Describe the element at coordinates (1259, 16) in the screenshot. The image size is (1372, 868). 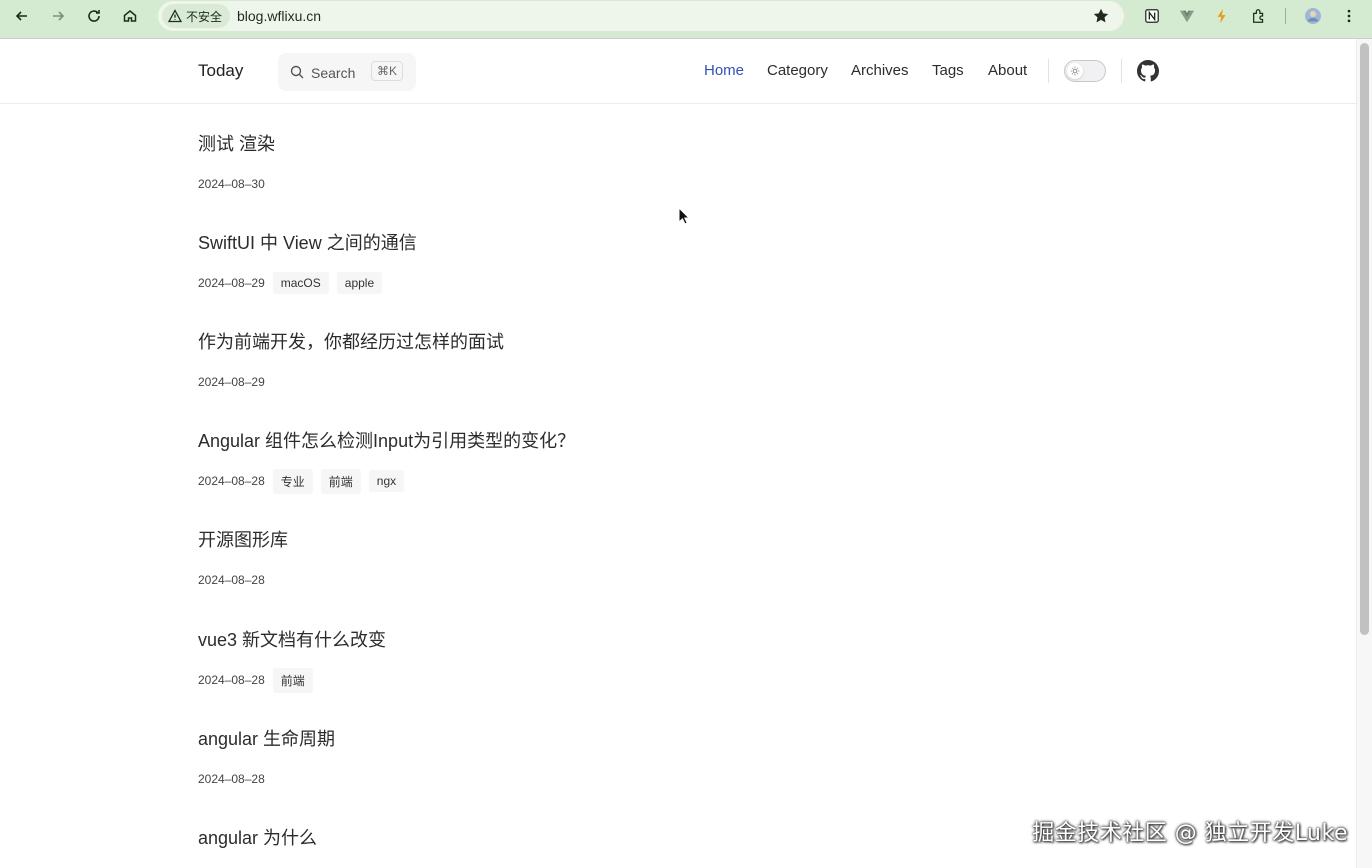
I see `extensions-puzzle-icon` at that location.